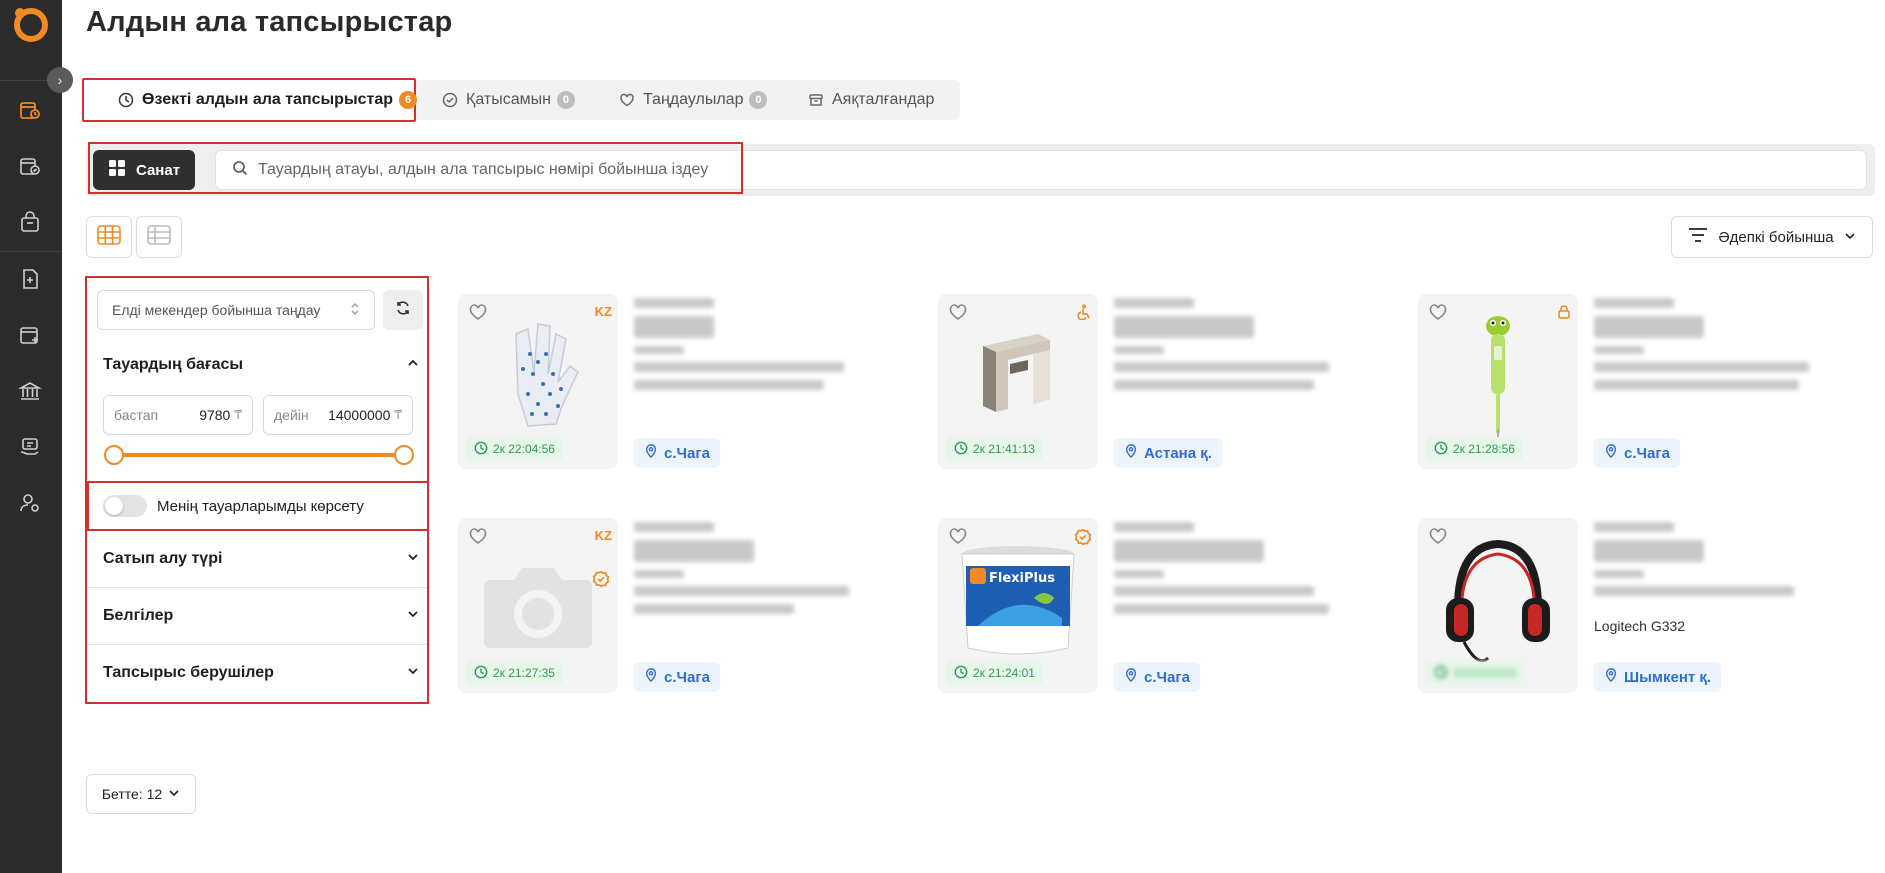 The image size is (1885, 873). I want to click on kz-badge: KZ, so click(603, 311).